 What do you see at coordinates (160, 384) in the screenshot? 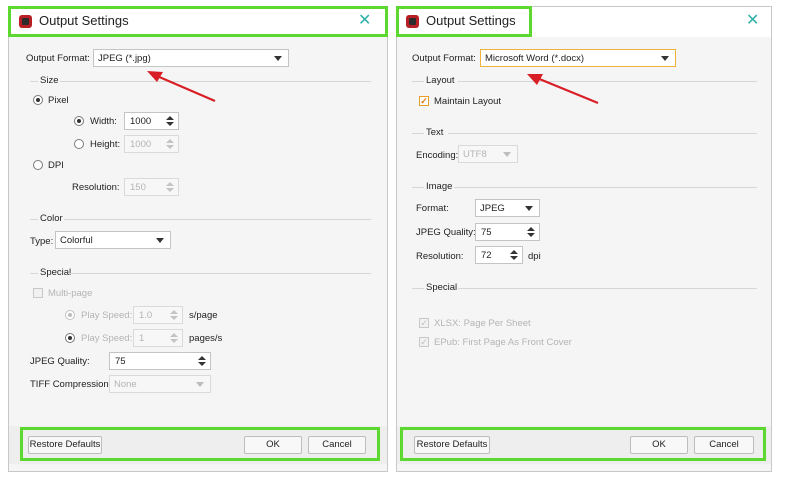
I see `tiff-compression-select: None` at bounding box center [160, 384].